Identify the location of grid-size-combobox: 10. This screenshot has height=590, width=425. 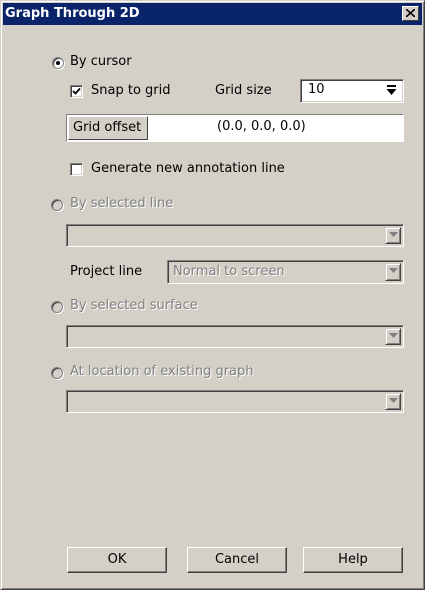
(352, 91).